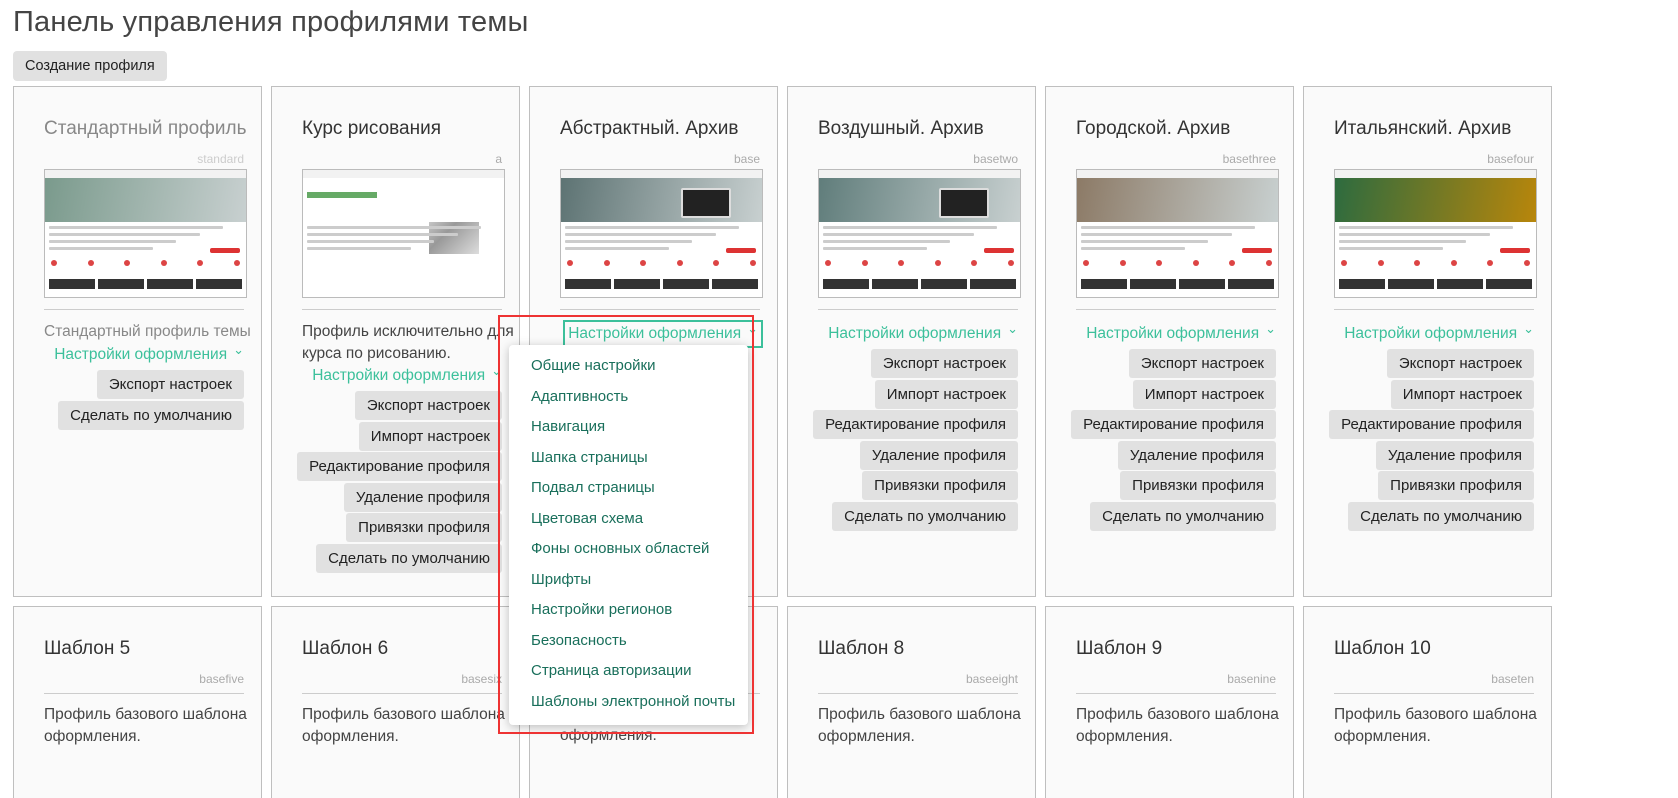  What do you see at coordinates (342, 195) in the screenshot?
I see `thumbnail-green-bar` at bounding box center [342, 195].